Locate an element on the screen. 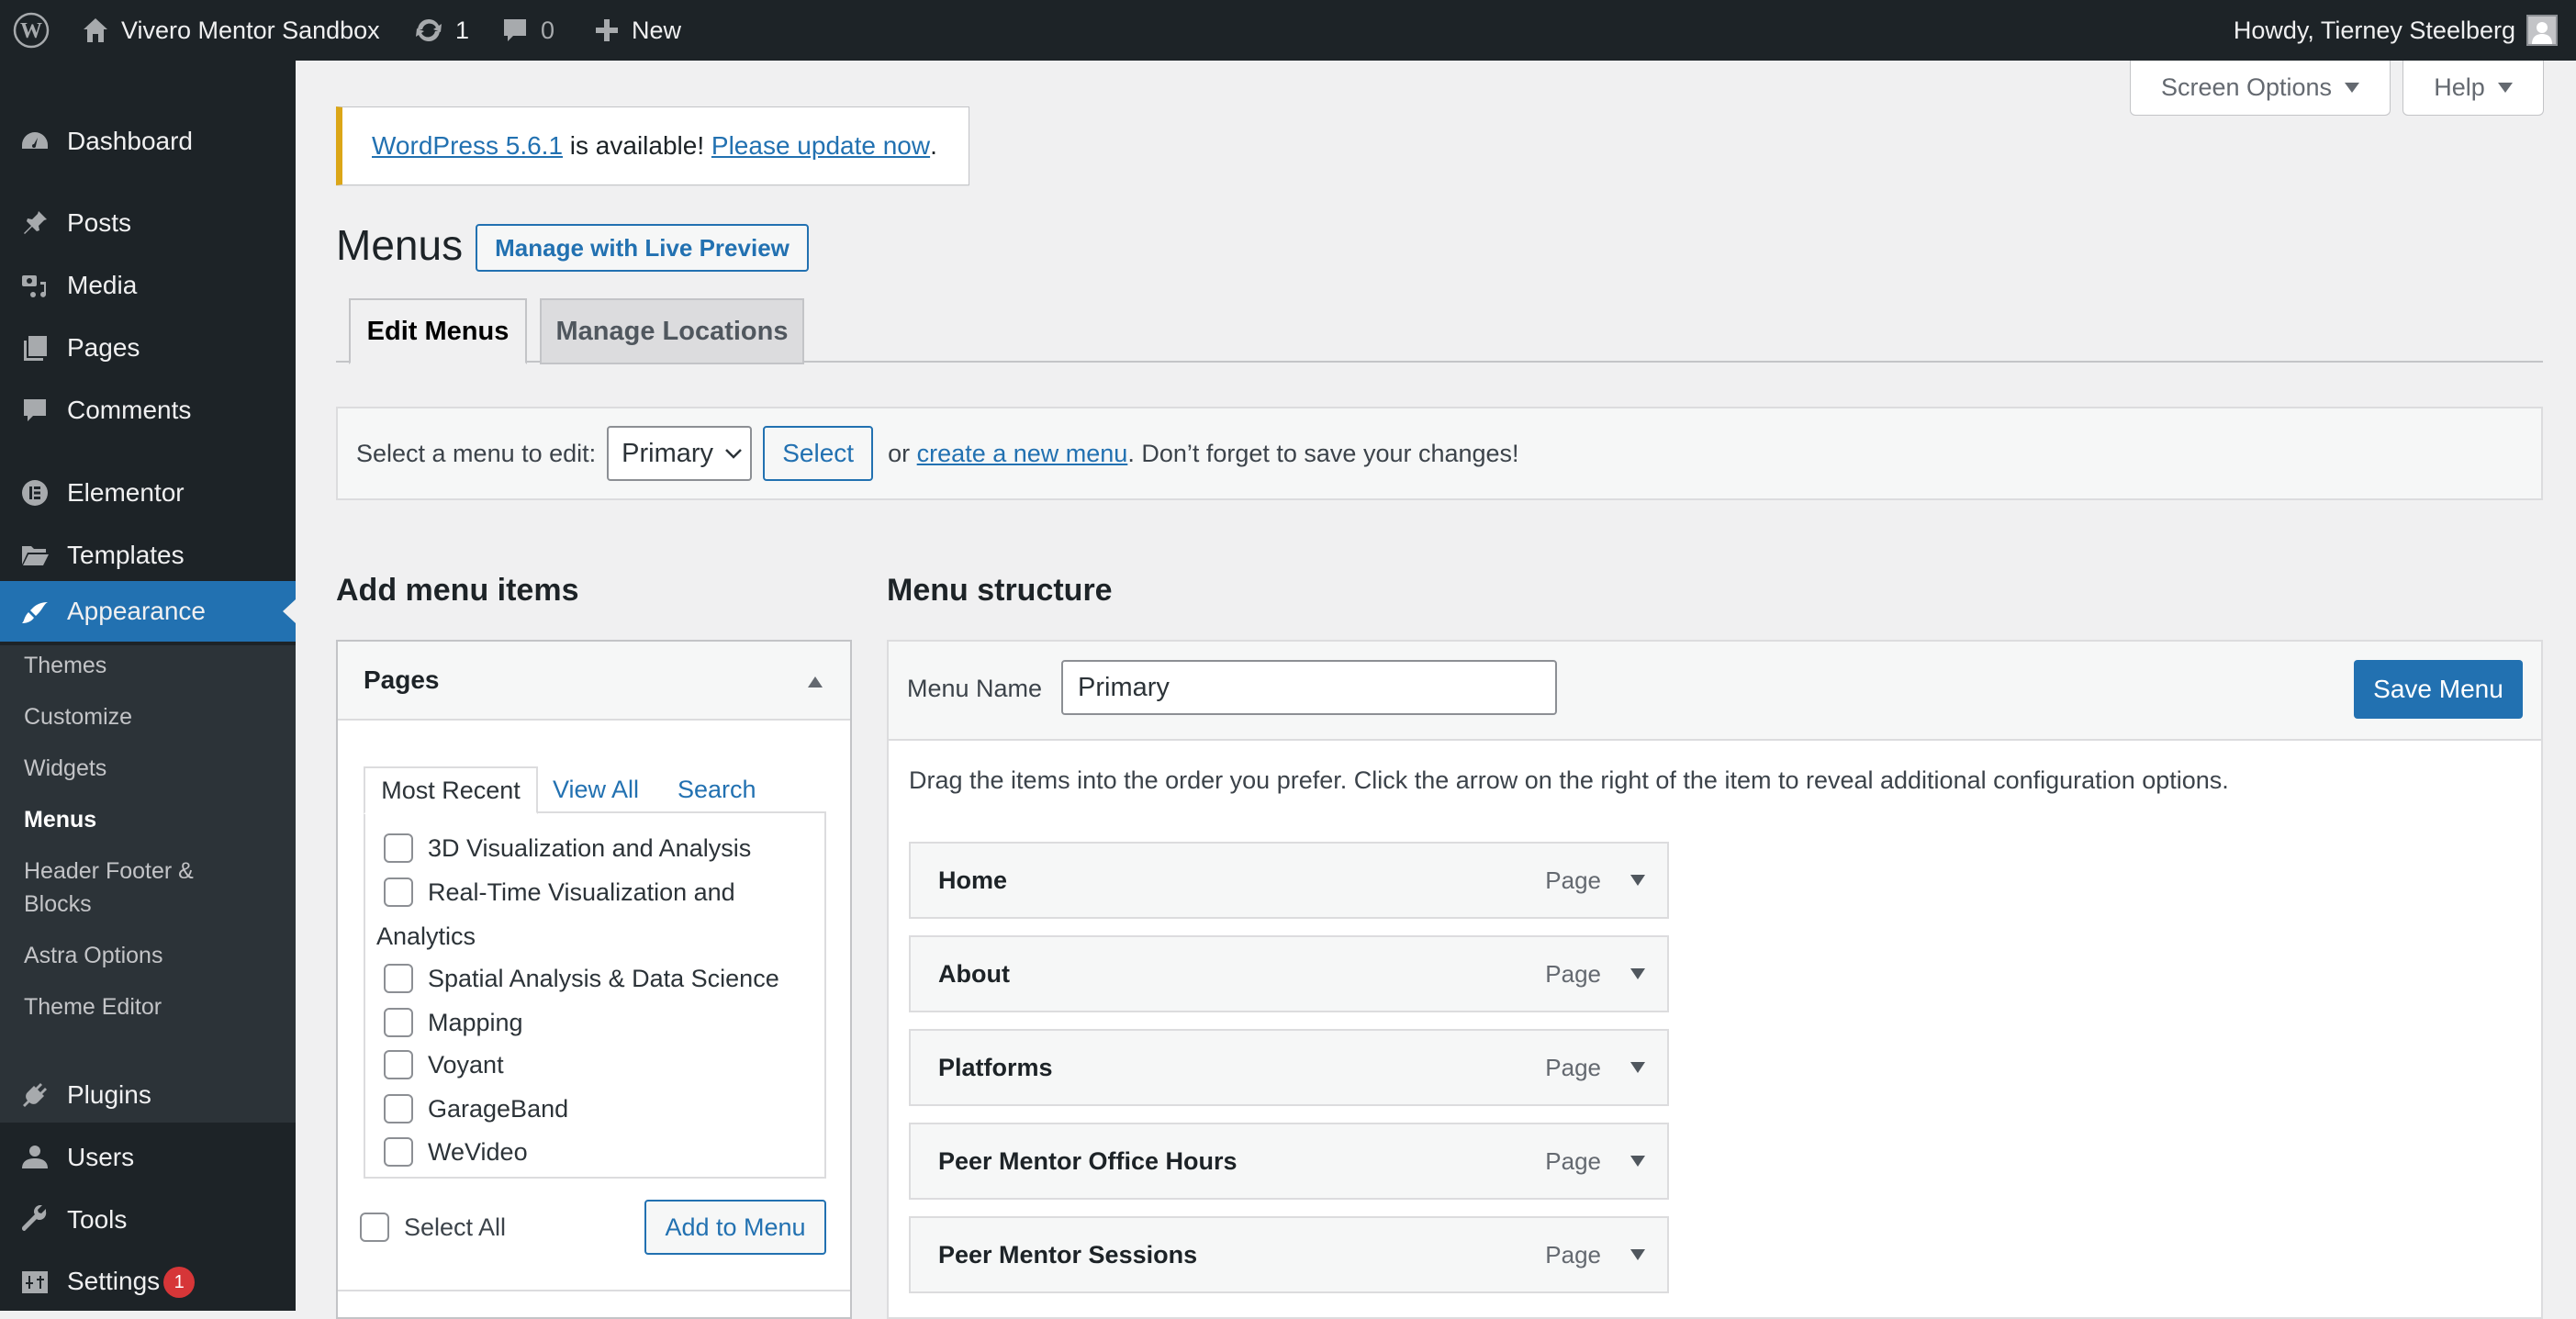 This screenshot has height=1319, width=2576. sidebar-item-appearance: Appearance is located at coordinates (148, 611).